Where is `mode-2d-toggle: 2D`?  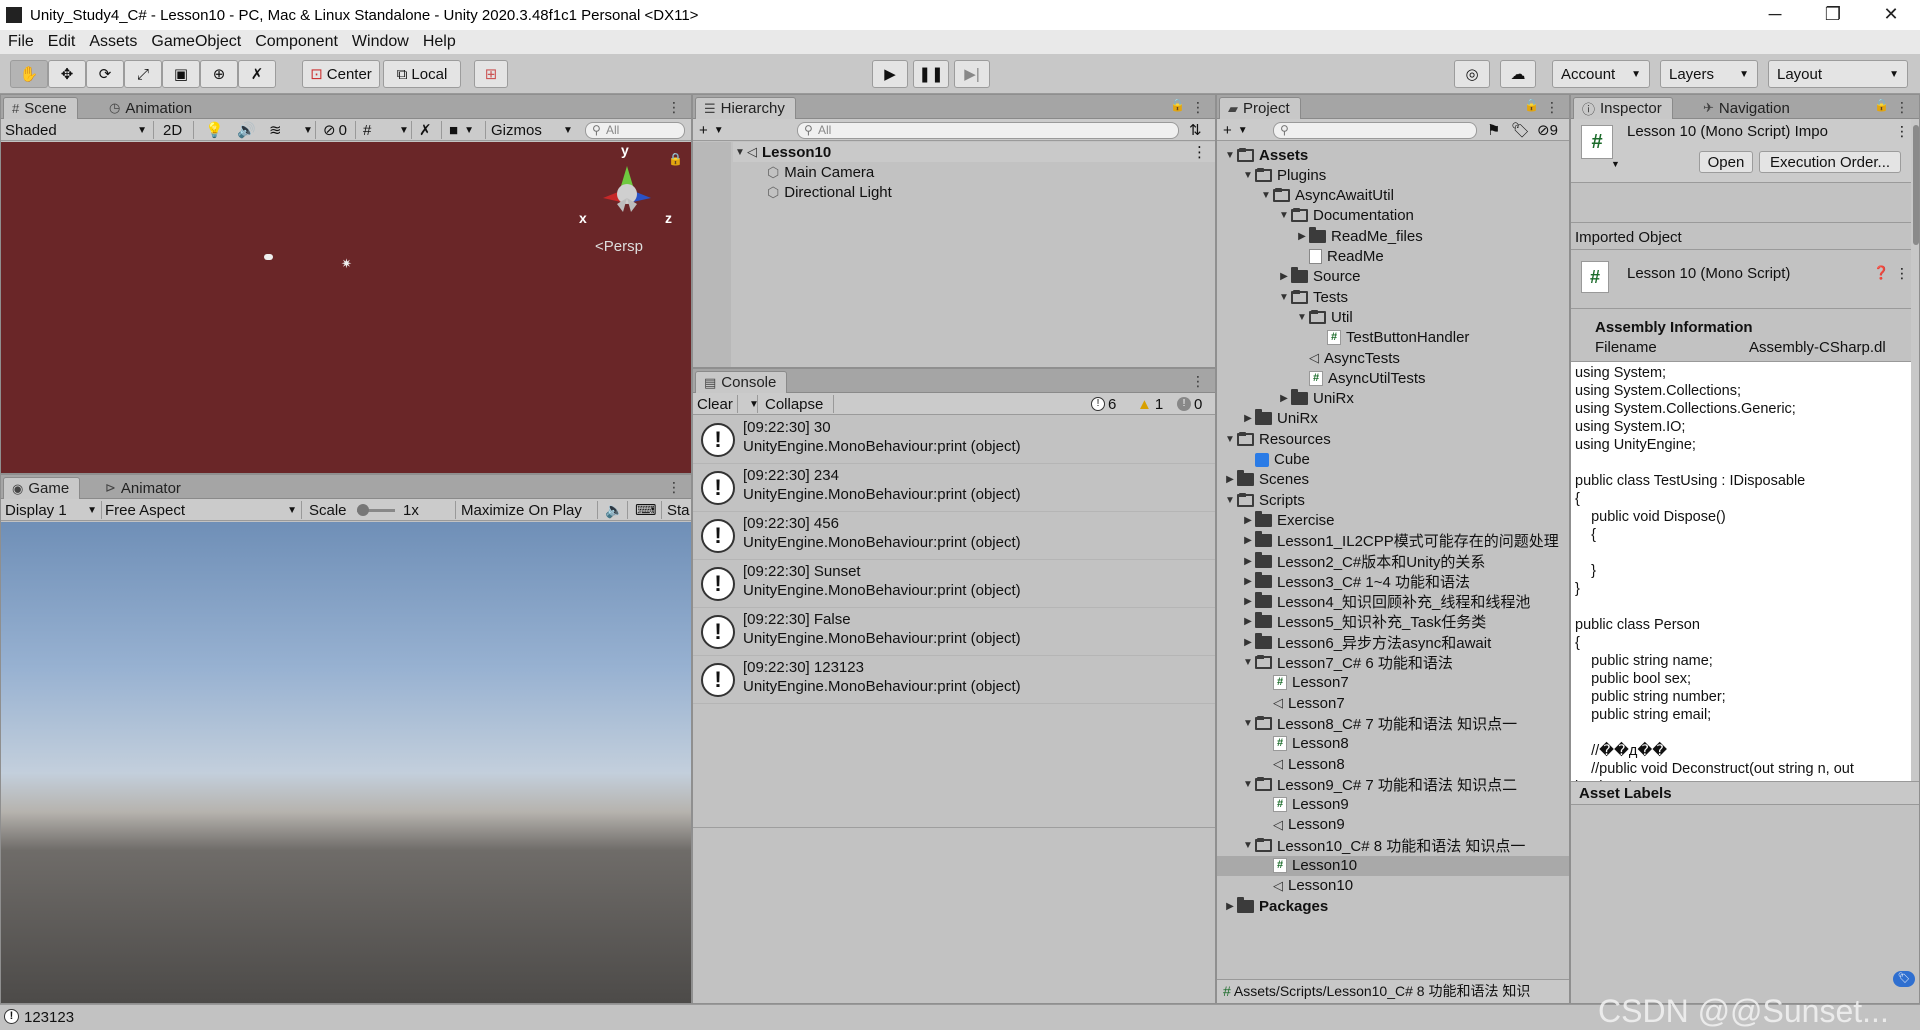 mode-2d-toggle: 2D is located at coordinates (172, 130).